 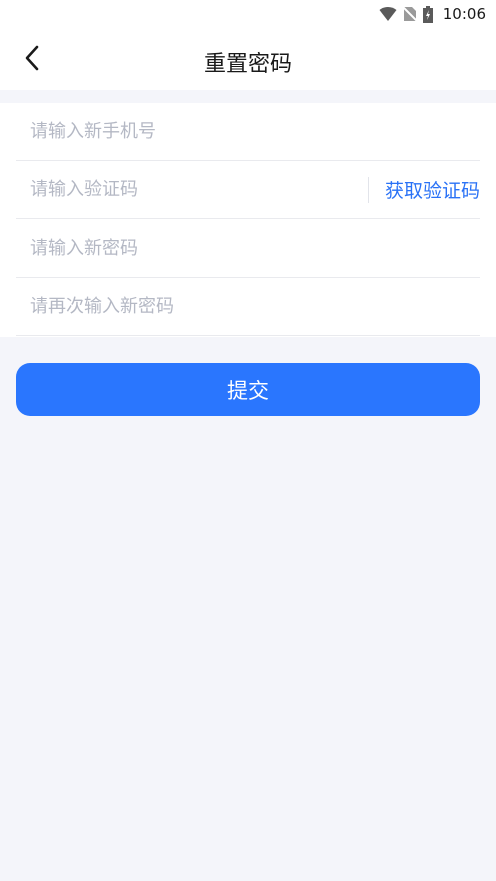 I want to click on no-sim-icon, so click(x=409, y=14).